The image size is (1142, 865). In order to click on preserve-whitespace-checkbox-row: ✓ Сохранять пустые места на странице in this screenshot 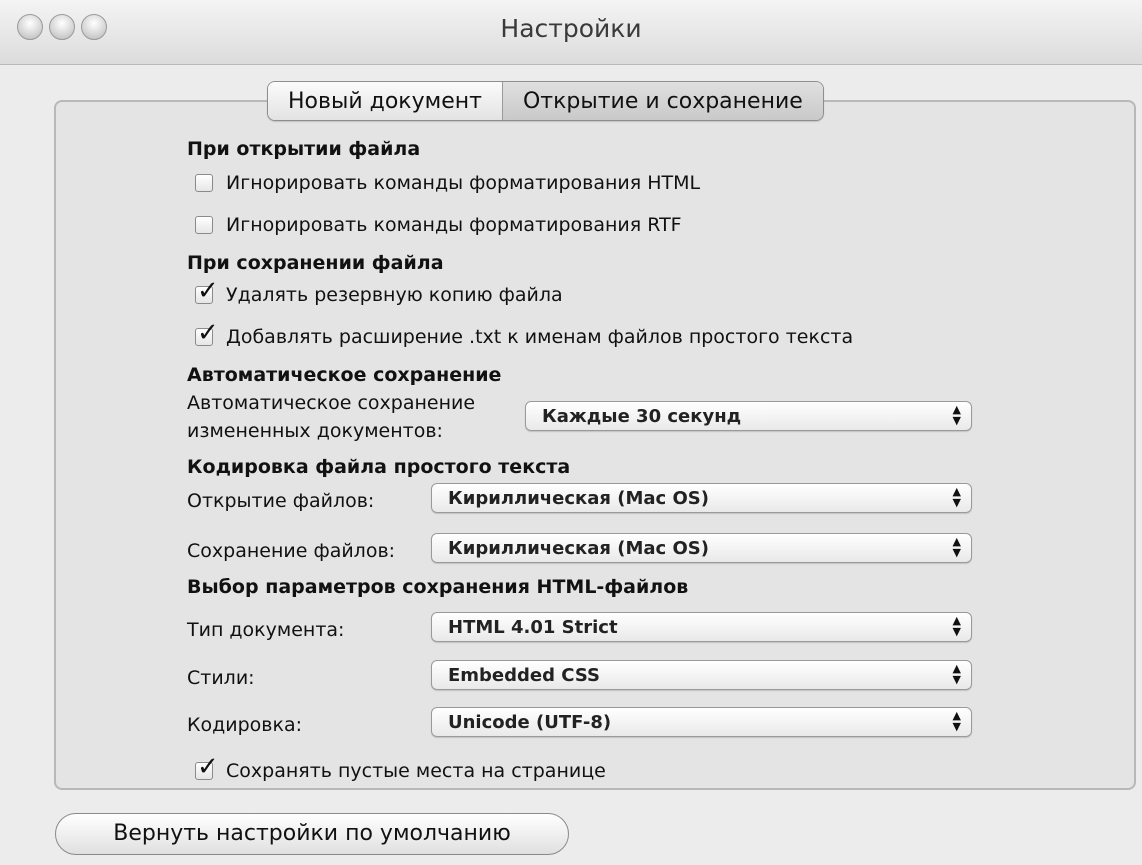, I will do `click(400, 768)`.